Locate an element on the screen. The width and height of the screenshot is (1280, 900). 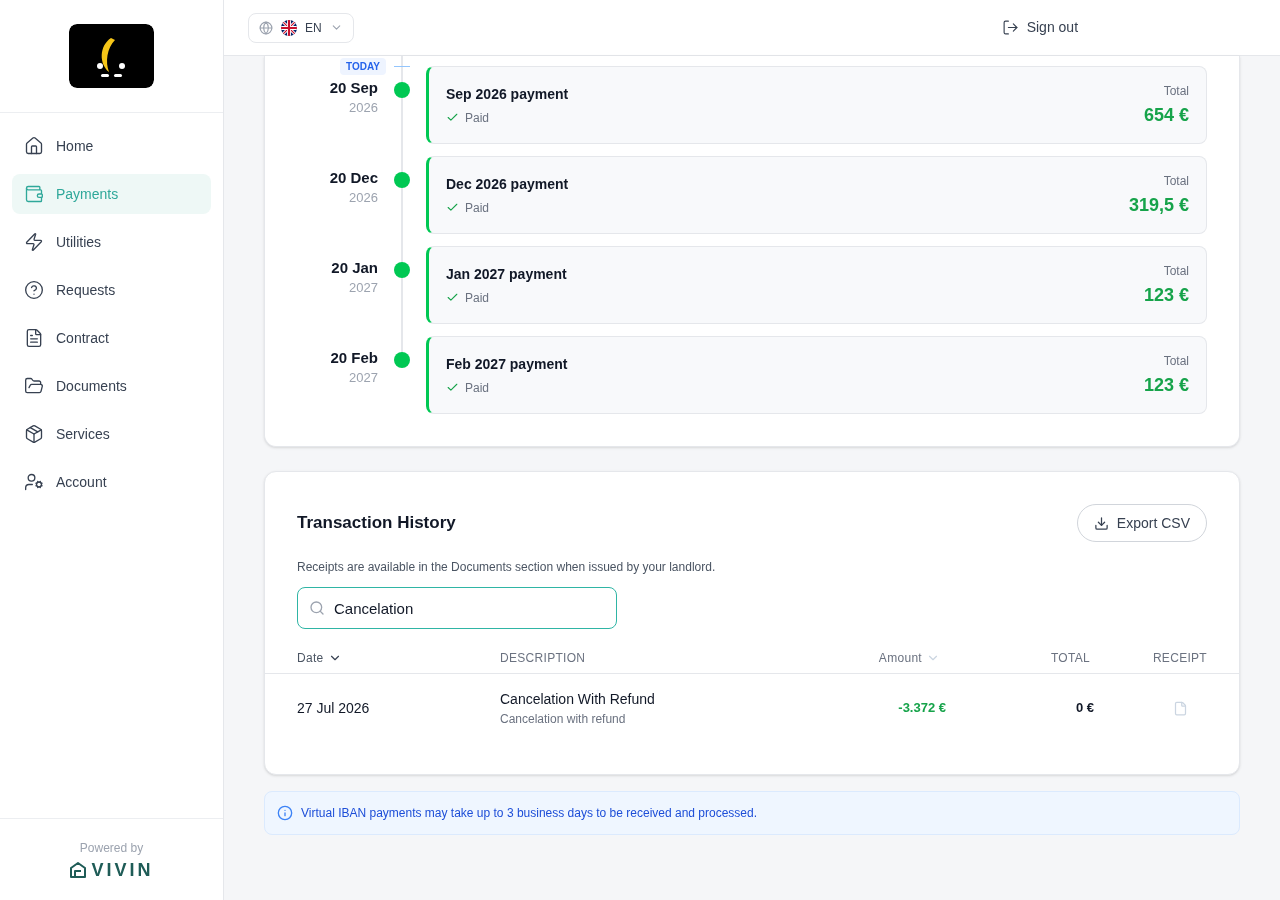
column-header: RECEIPT is located at coordinates (1179, 658).